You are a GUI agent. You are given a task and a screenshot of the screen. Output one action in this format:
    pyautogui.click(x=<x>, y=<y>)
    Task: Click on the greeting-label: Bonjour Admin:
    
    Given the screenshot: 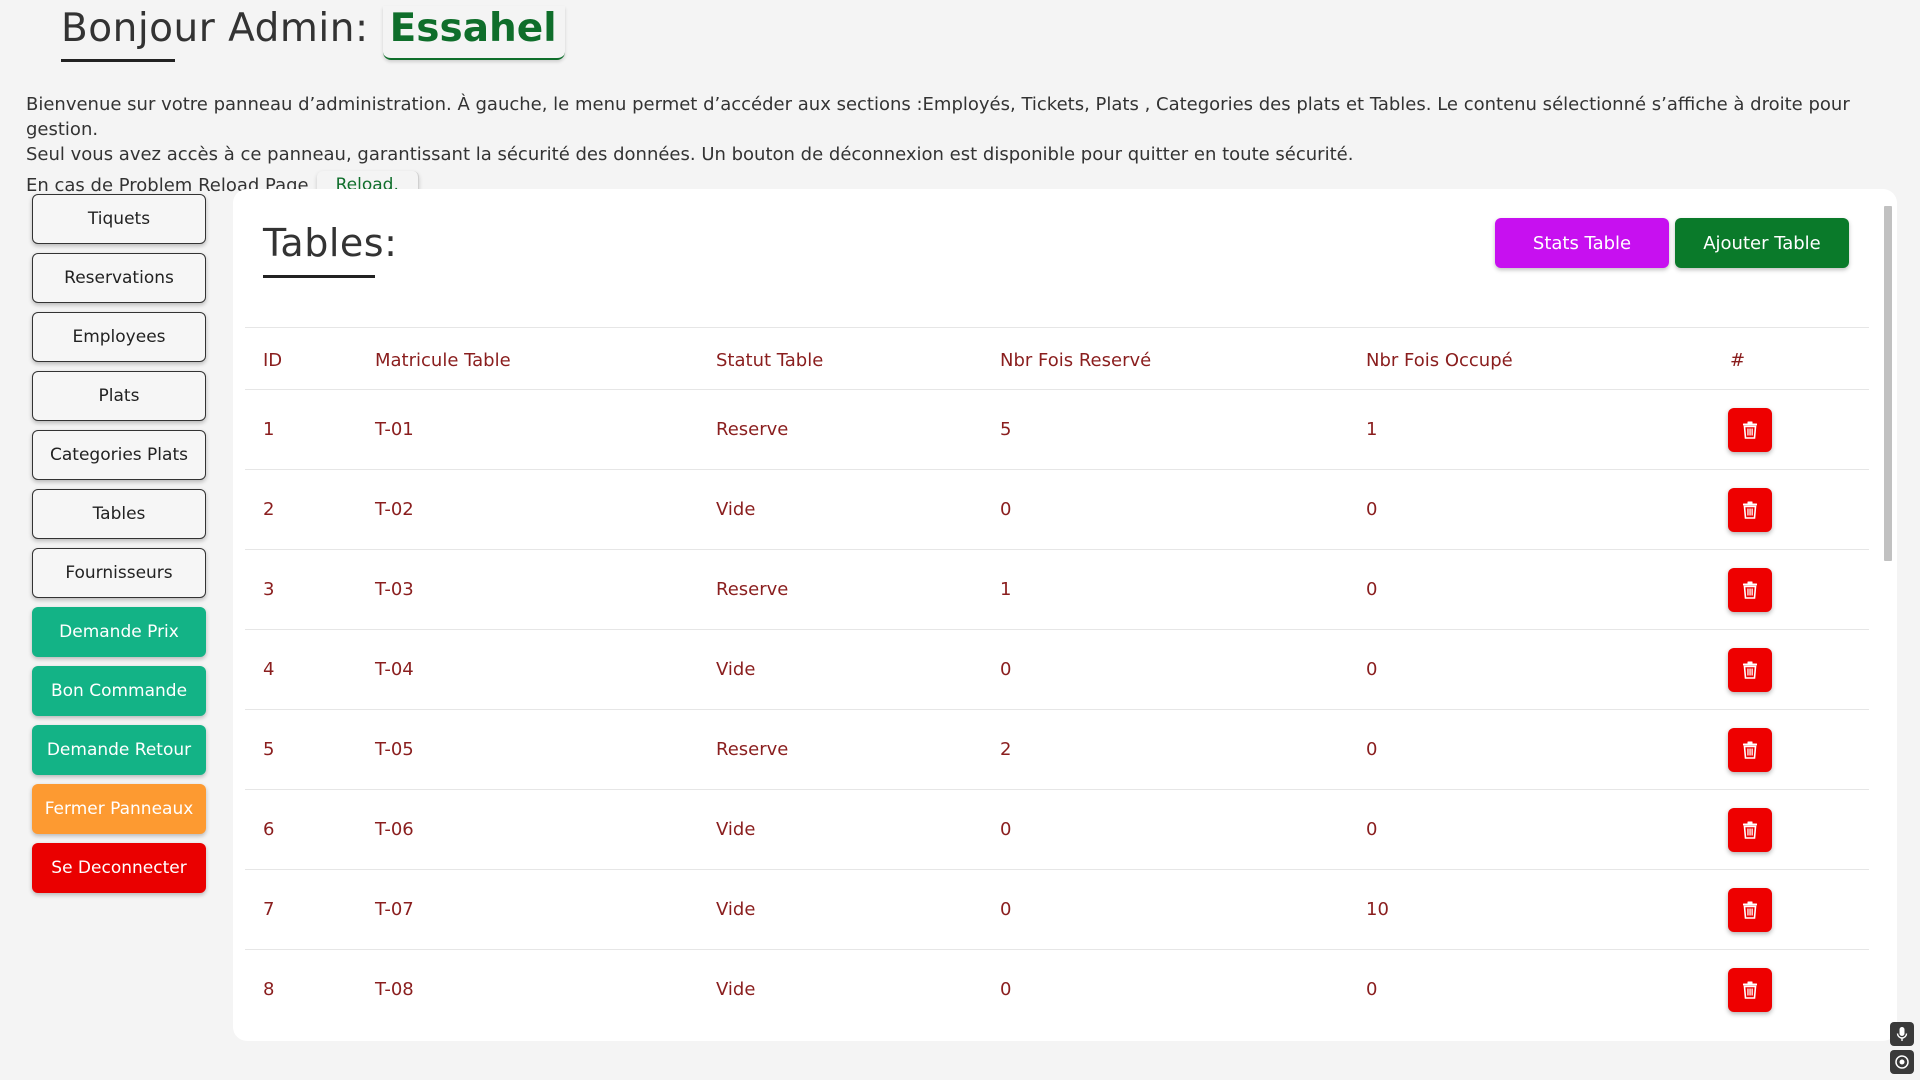 What is the action you would take?
    pyautogui.click(x=215, y=28)
    